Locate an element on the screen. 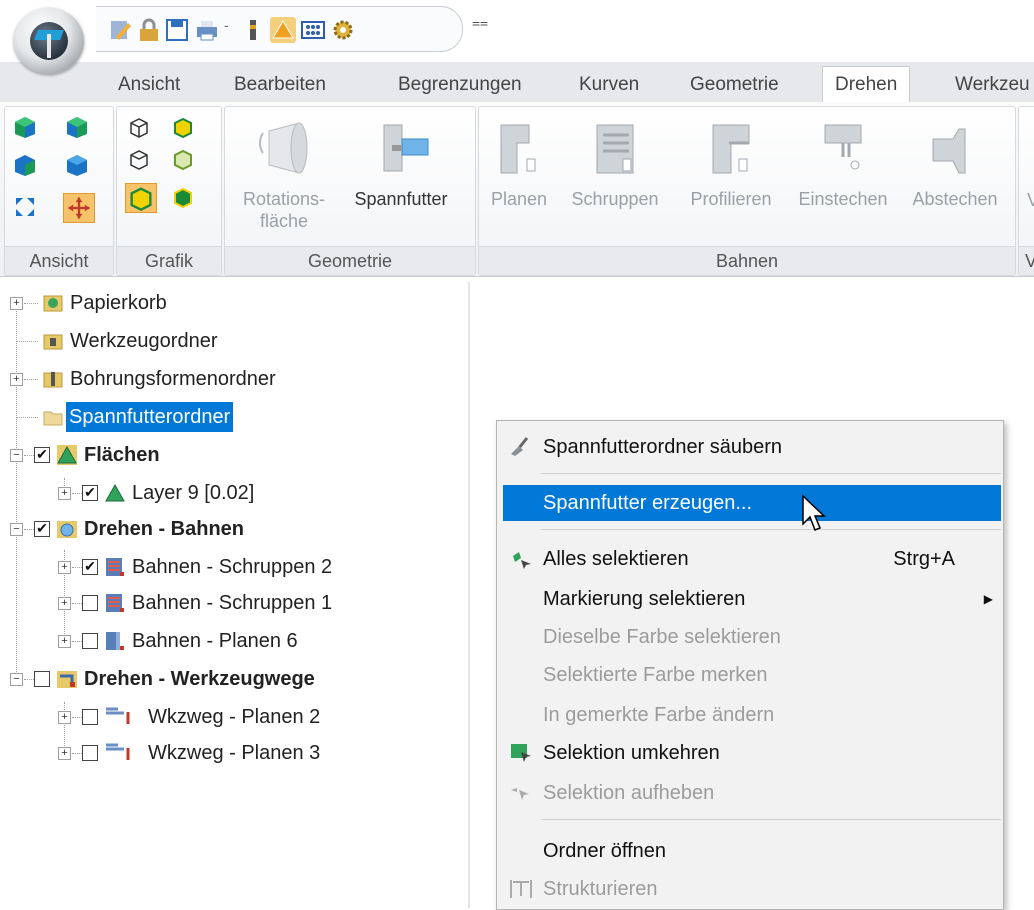 This screenshot has width=1034, height=910. tree-item-wkzweg-planen-2: + Wkzweg - Planen 2 is located at coordinates (228, 717).